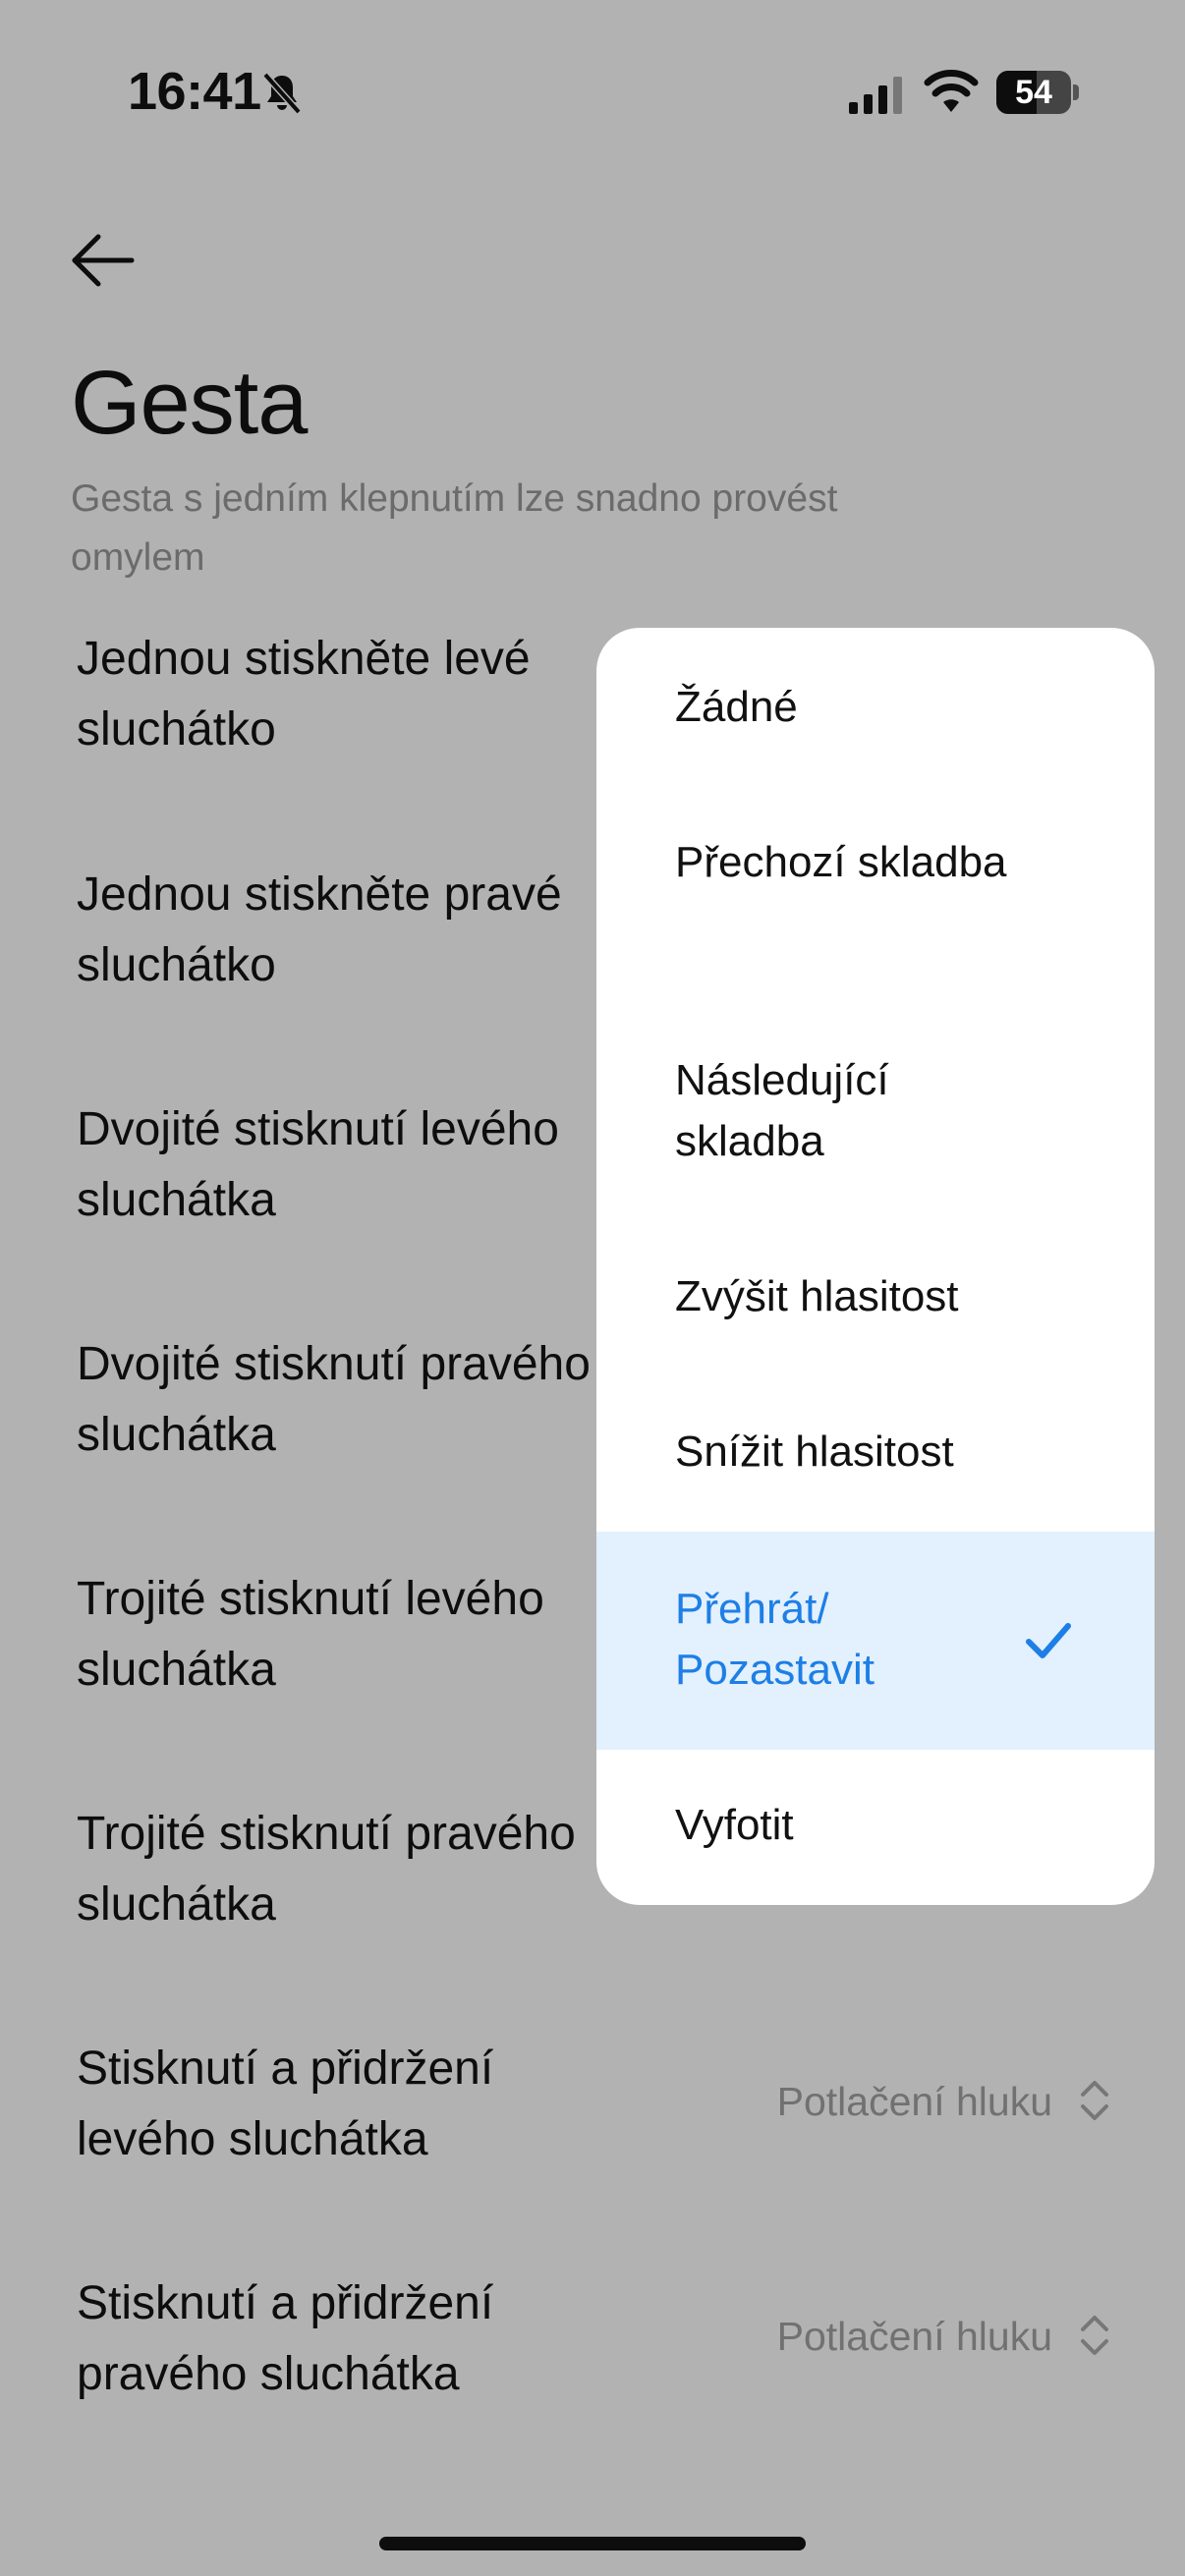 This screenshot has height=2576, width=1185. I want to click on page-title: Gesta, so click(190, 403).